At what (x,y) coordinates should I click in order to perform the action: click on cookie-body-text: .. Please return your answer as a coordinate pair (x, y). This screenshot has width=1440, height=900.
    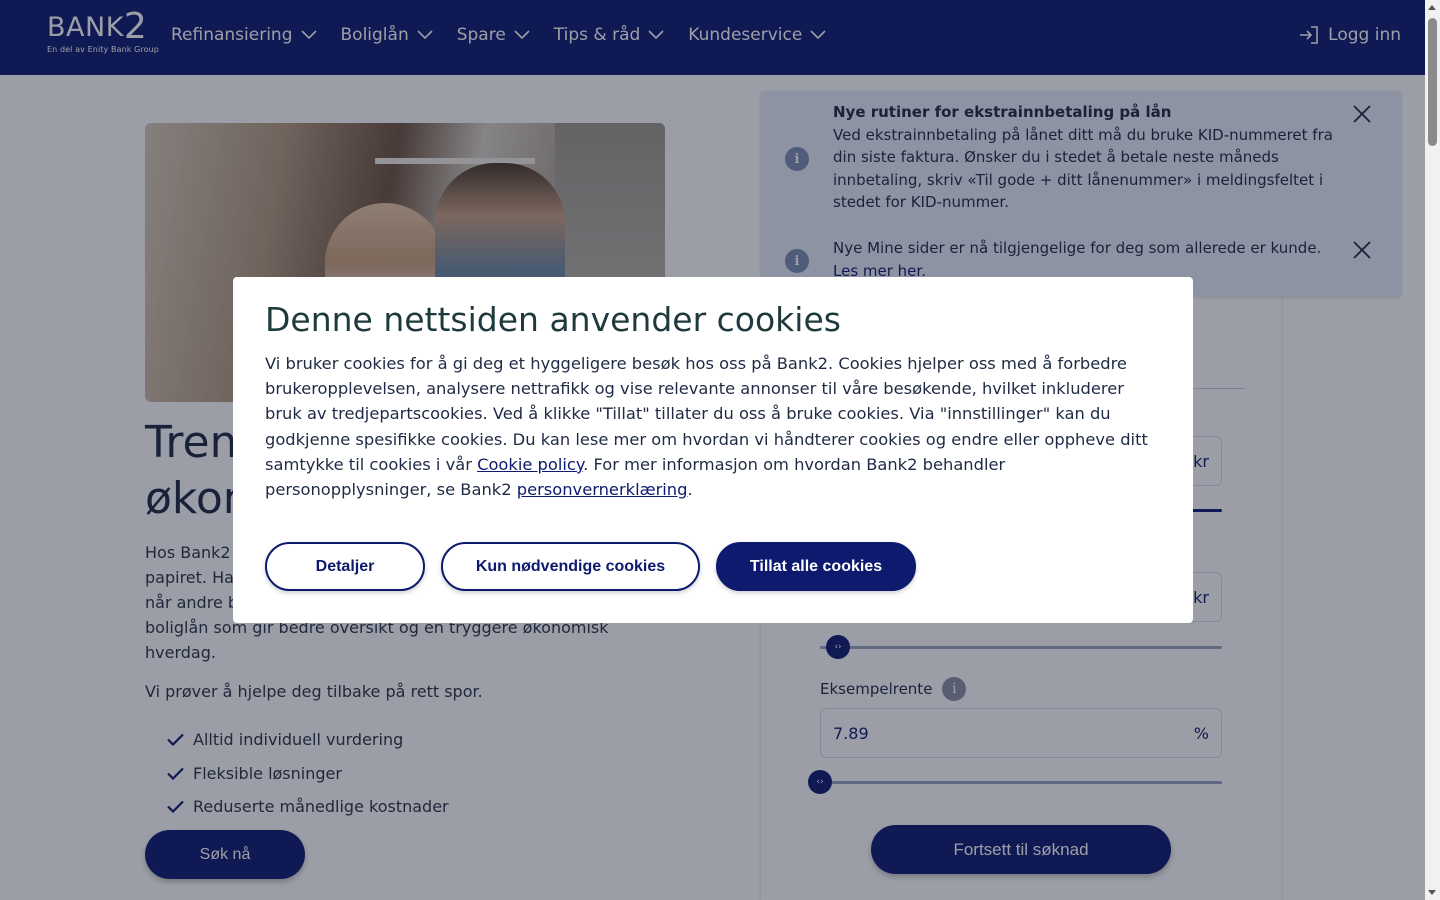
    Looking at the image, I should click on (690, 490).